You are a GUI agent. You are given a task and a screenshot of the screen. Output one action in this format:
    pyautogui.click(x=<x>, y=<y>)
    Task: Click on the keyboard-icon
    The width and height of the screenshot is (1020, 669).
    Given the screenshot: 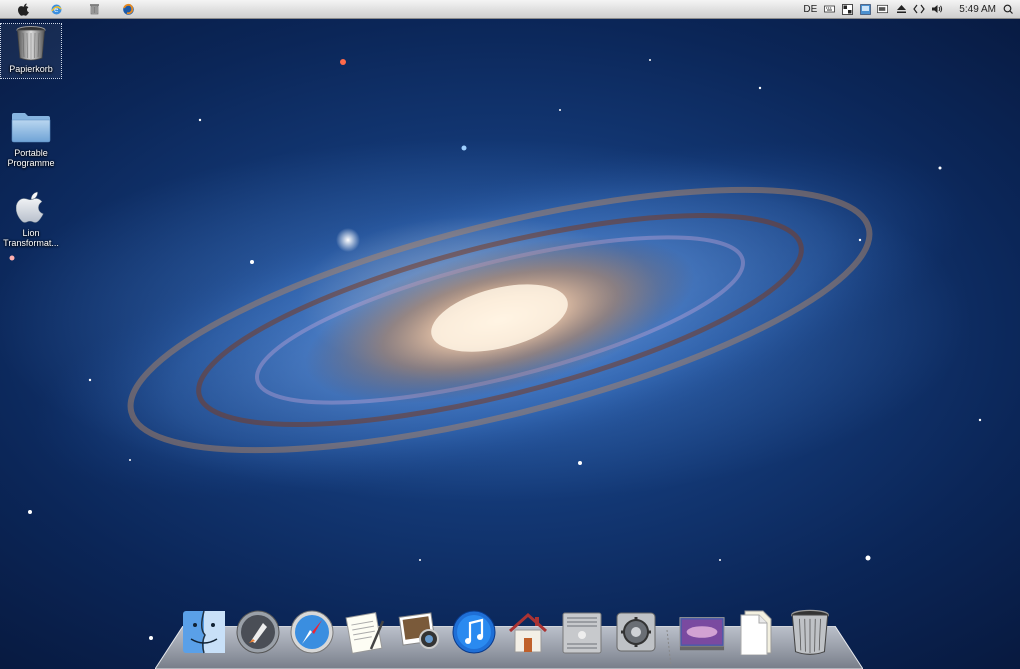 What is the action you would take?
    pyautogui.click(x=829, y=9)
    